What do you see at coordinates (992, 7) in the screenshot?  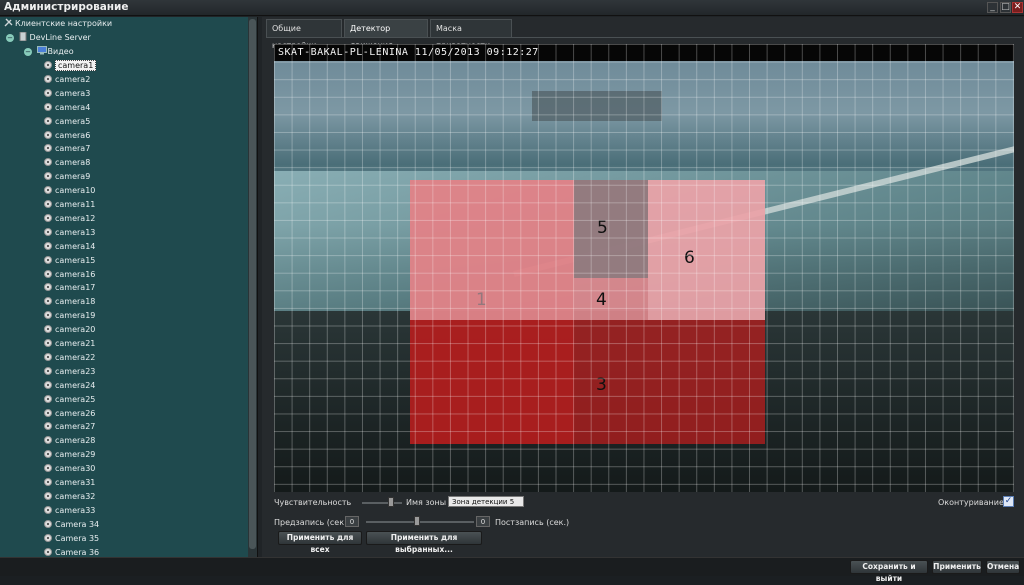 I see `minimize-button: _` at bounding box center [992, 7].